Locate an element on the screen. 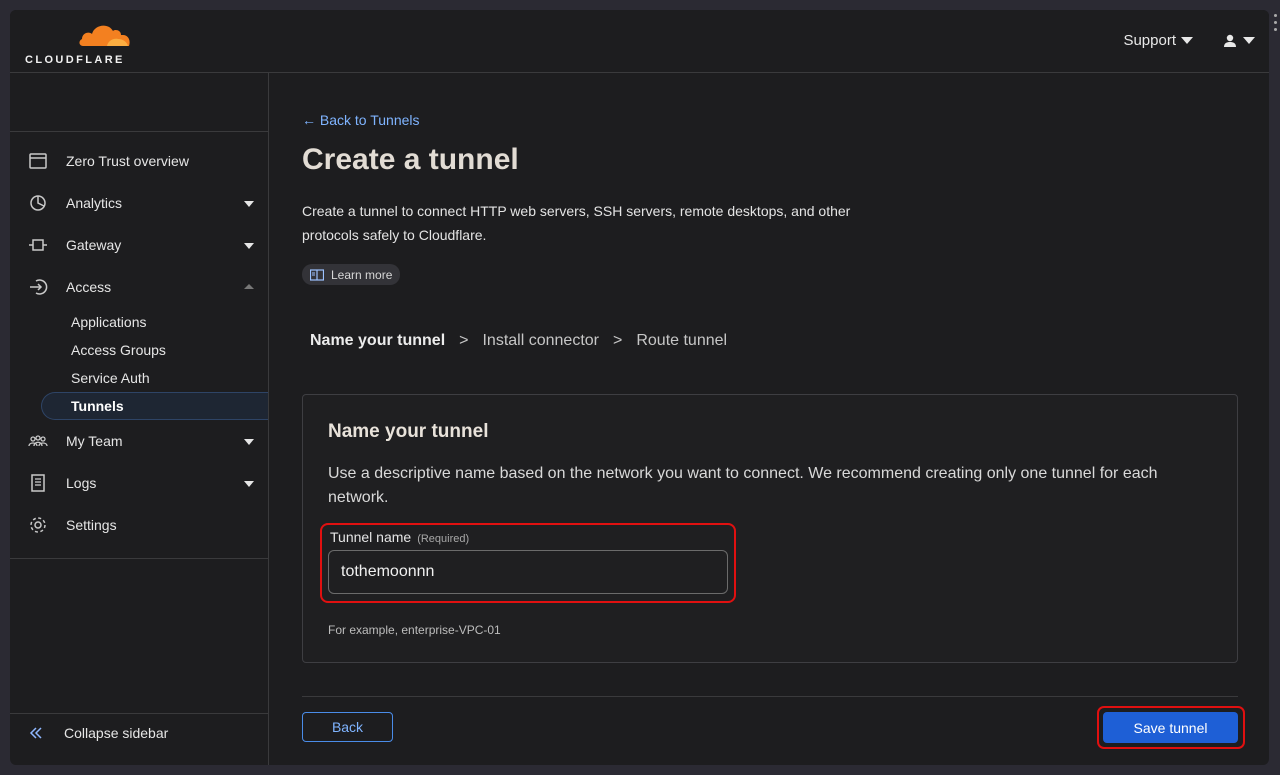  save-tunnel-button: Save tunnel is located at coordinates (1170, 727).